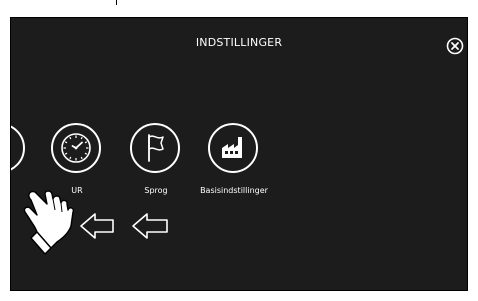 This screenshot has height=301, width=478. I want to click on language-button, so click(155, 148).